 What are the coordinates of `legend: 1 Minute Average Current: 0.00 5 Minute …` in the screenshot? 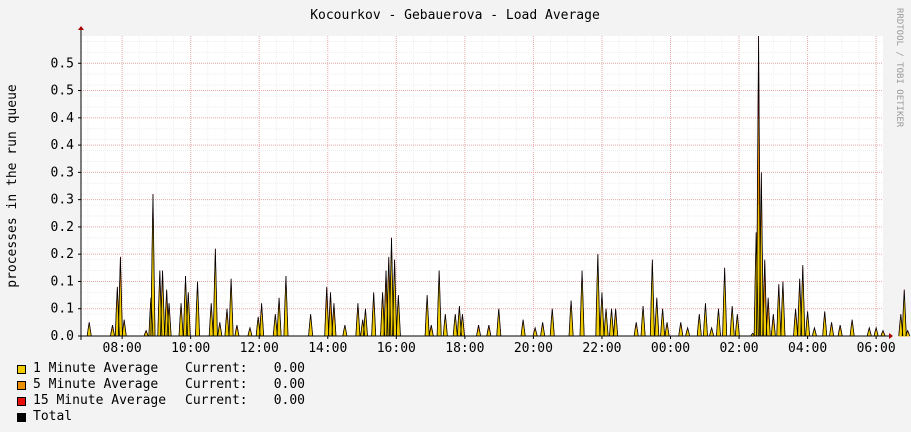 It's located at (161, 393).